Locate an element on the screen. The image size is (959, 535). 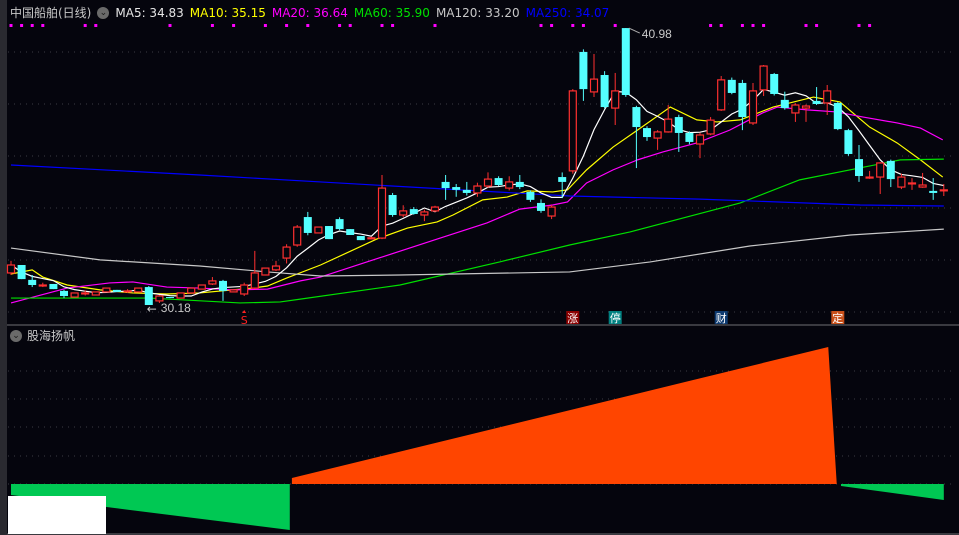
signal-text: 停 is located at coordinates (615, 318).